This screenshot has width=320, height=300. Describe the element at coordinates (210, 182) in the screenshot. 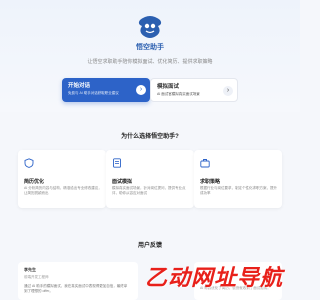

I see `feature-name: 求职策略` at that location.